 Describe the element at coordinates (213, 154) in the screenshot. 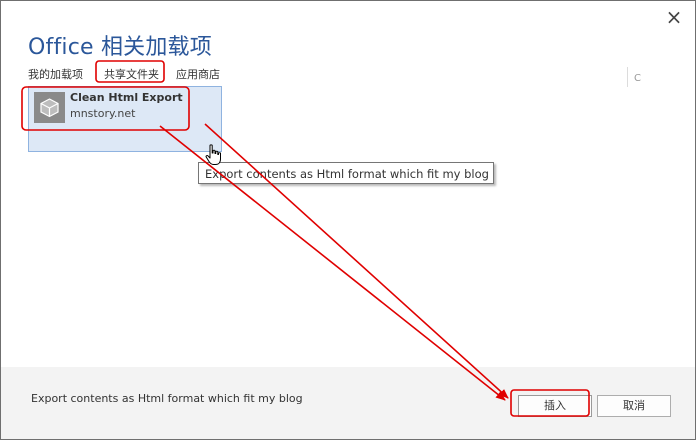

I see `hand-pointer-icon` at that location.